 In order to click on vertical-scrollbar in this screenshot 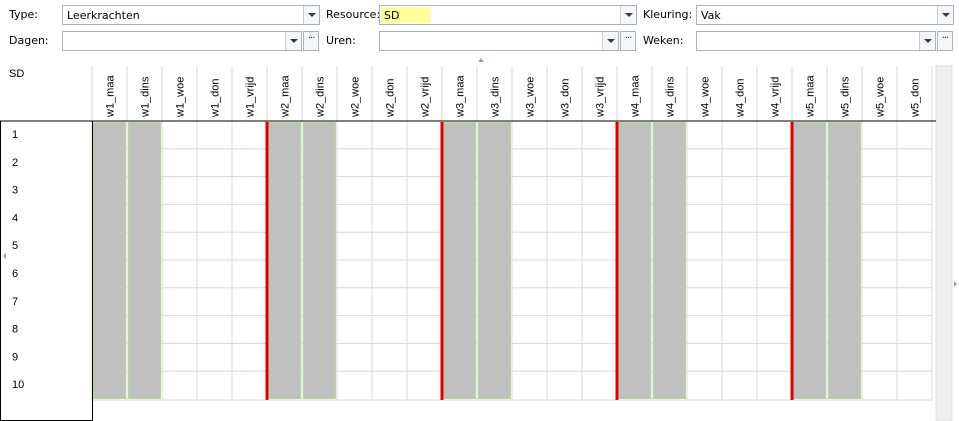, I will do `click(944, 243)`.